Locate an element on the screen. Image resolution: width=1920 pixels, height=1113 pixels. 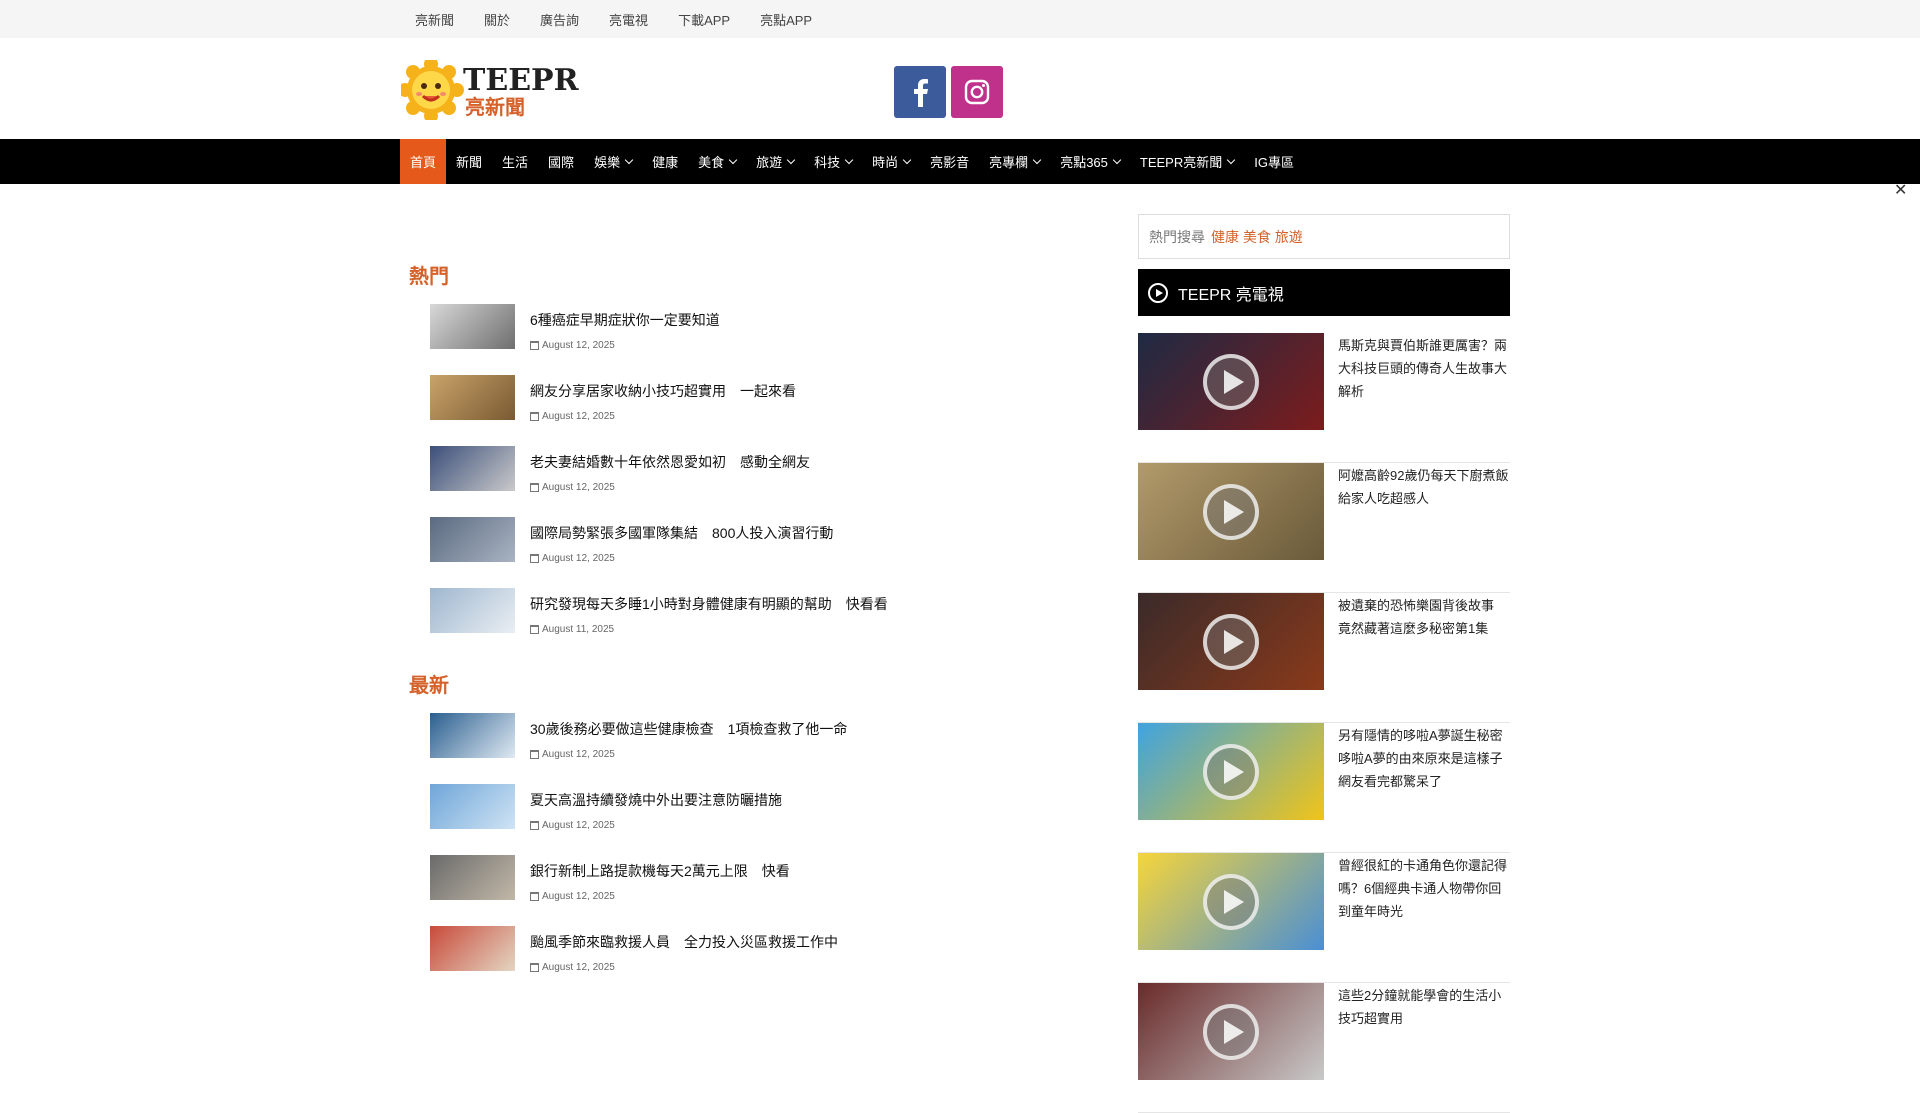
topbar-link: 下載APP is located at coordinates (704, 19).